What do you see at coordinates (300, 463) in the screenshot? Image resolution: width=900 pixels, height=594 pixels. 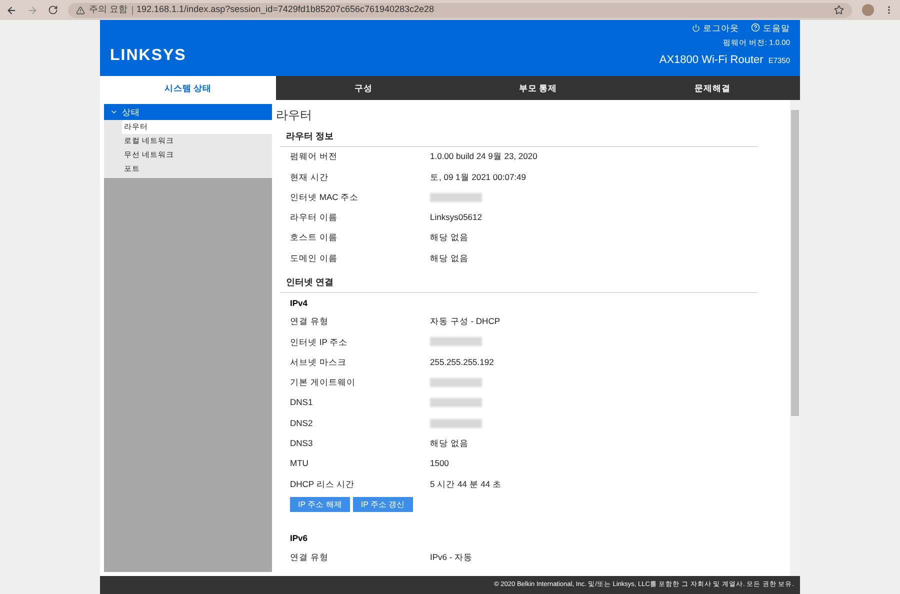 I see `field-label: MTU` at bounding box center [300, 463].